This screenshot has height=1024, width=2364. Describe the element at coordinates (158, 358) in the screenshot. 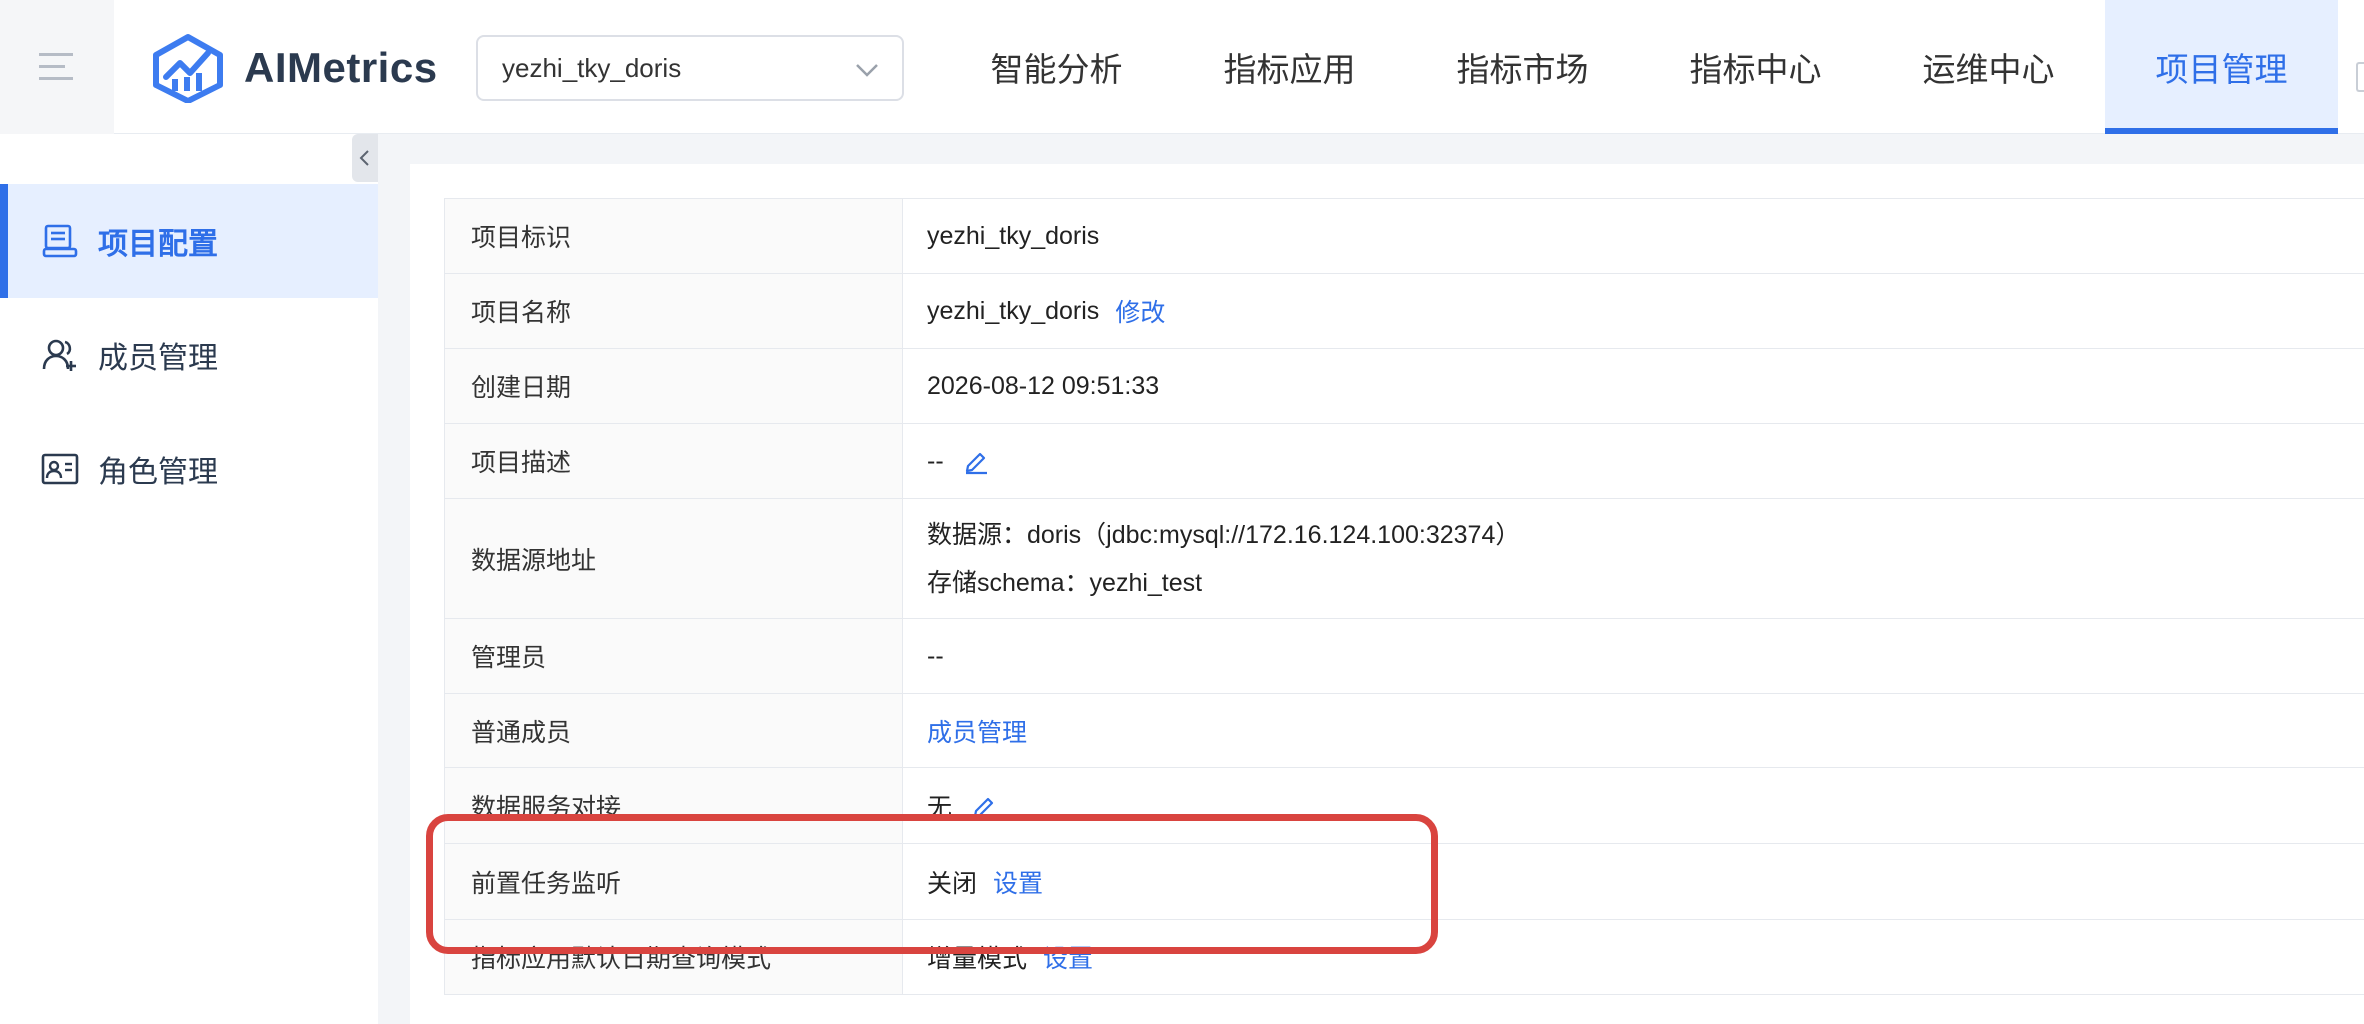

I see `sidebar-item-label: 成员管理` at that location.